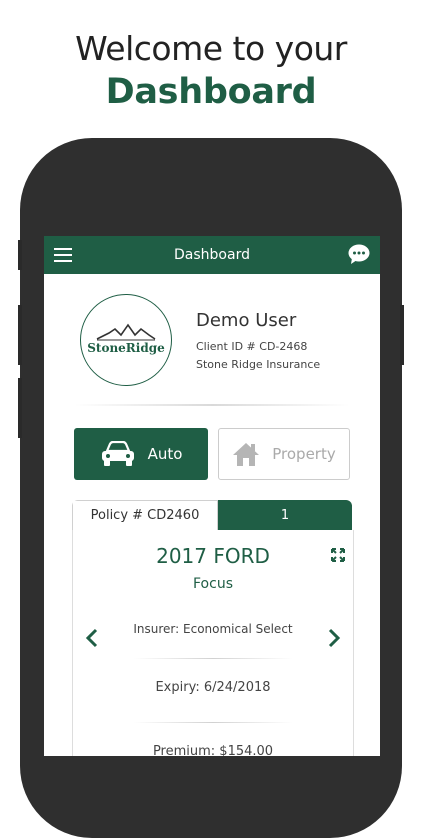 The width and height of the screenshot is (422, 838). I want to click on expand-icon, so click(338, 555).